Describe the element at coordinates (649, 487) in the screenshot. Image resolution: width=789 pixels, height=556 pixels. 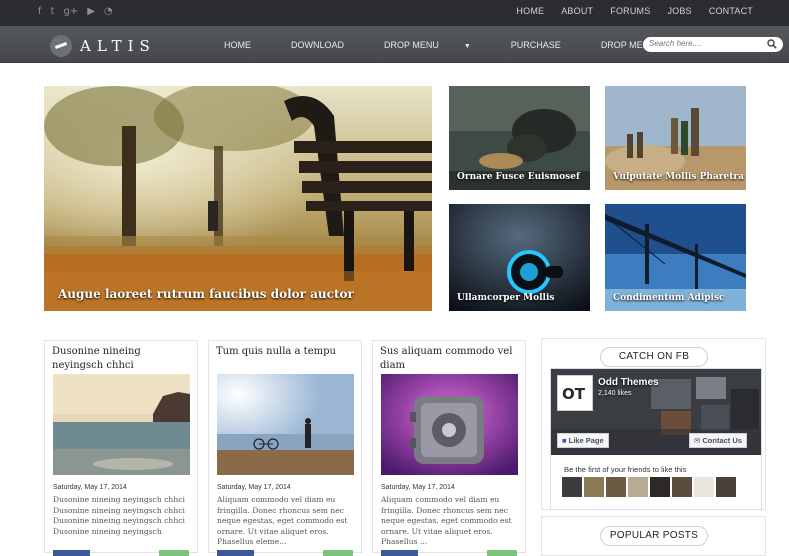
I see `fb-friend-faces` at that location.